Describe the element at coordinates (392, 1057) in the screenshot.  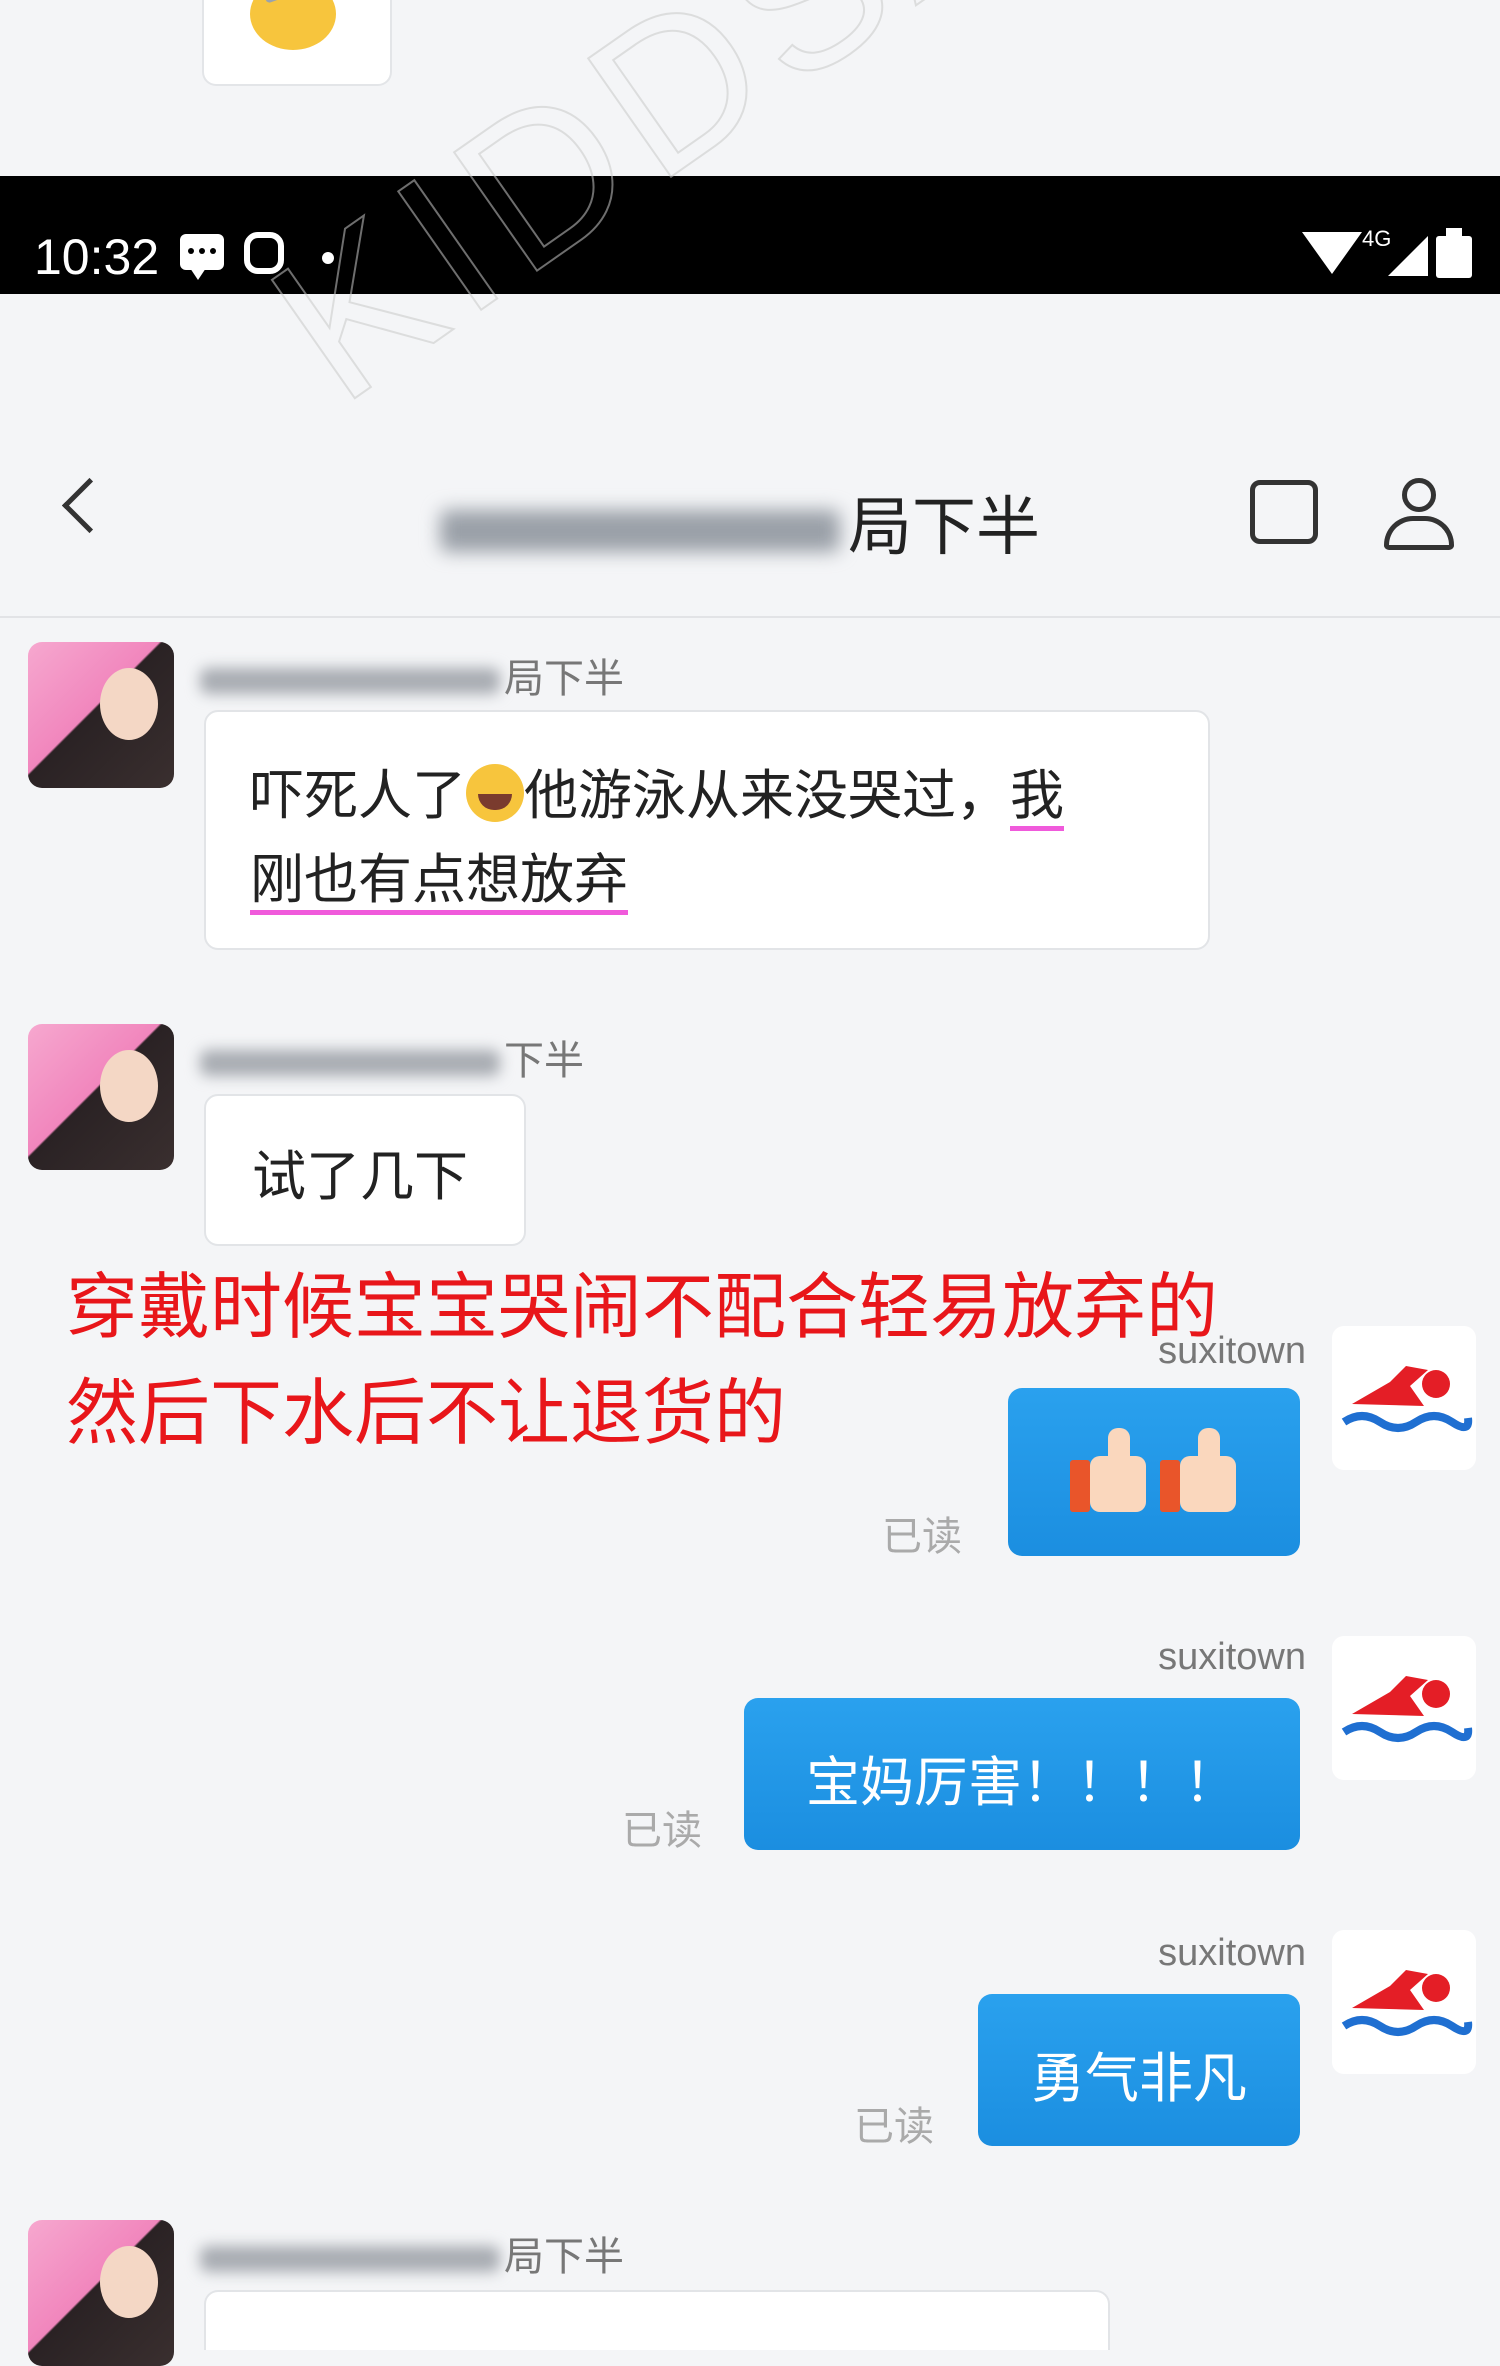
I see `sender-name: 下半` at that location.